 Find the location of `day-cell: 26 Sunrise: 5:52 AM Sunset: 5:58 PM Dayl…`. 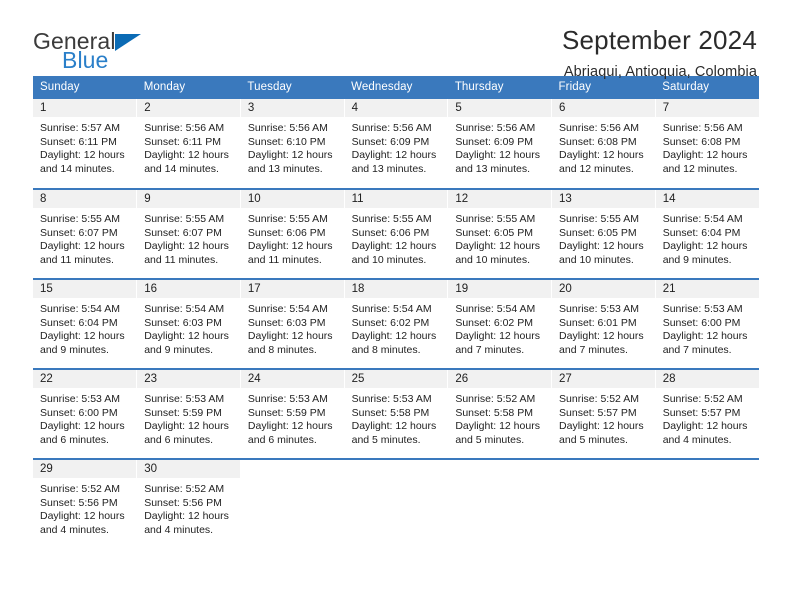

day-cell: 26 Sunrise: 5:52 AM Sunset: 5:58 PM Dayl… is located at coordinates (499, 413).